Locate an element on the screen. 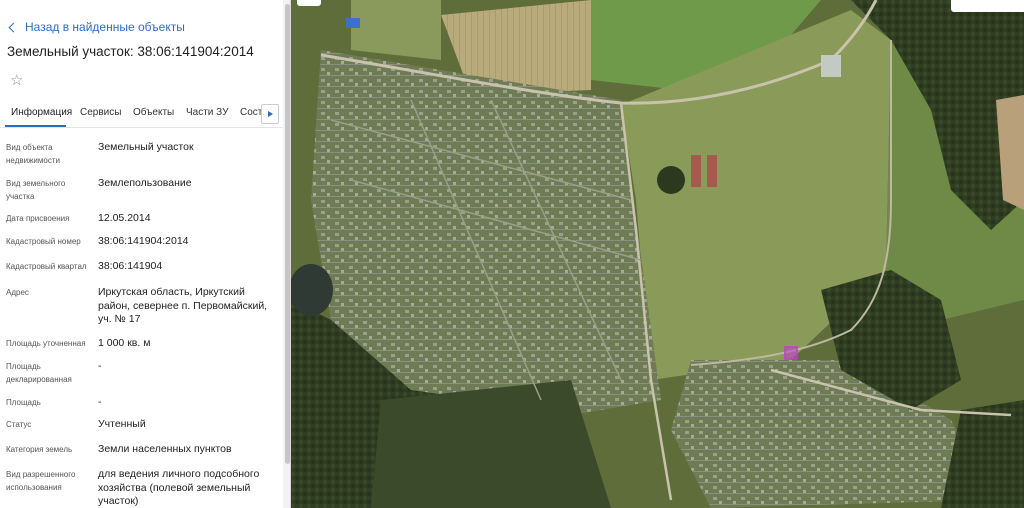  chevron-right-icon is located at coordinates (270, 114).